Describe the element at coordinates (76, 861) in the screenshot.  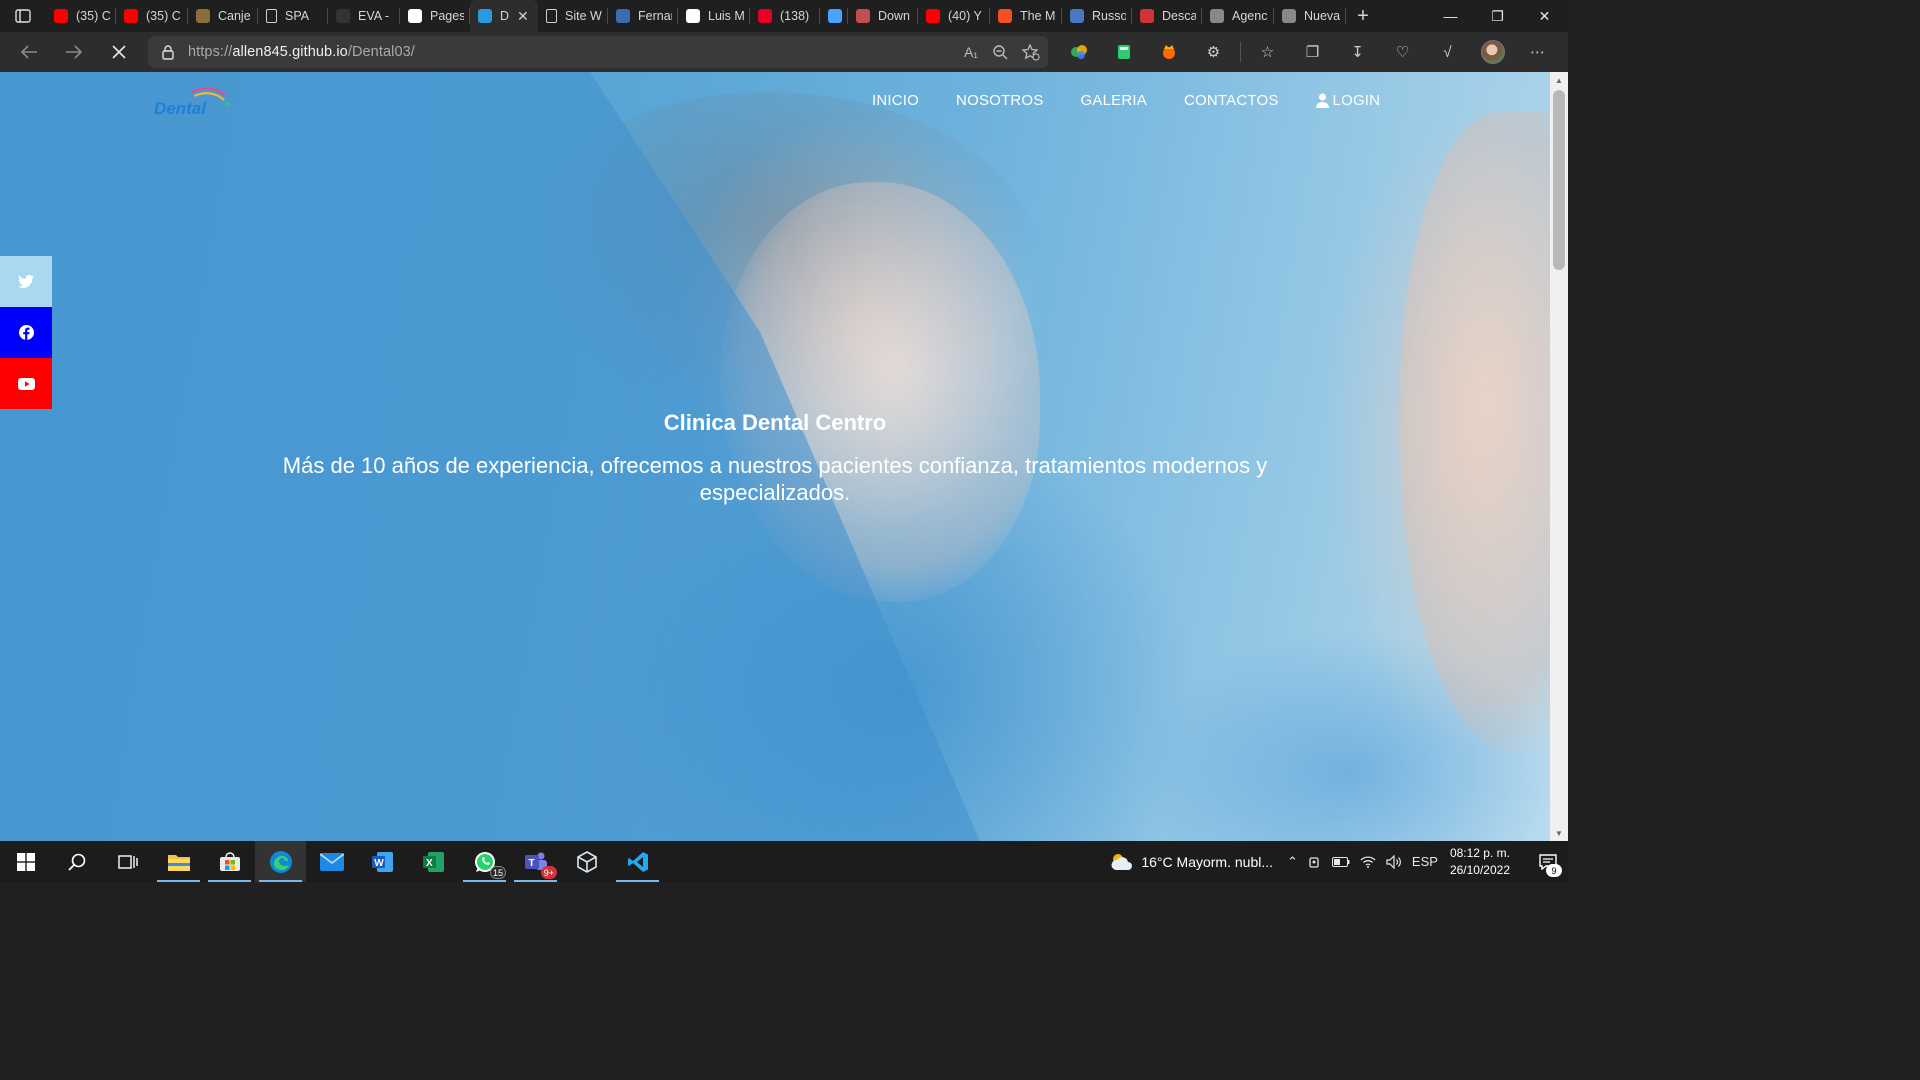
I see `taskbar-search-button` at that location.